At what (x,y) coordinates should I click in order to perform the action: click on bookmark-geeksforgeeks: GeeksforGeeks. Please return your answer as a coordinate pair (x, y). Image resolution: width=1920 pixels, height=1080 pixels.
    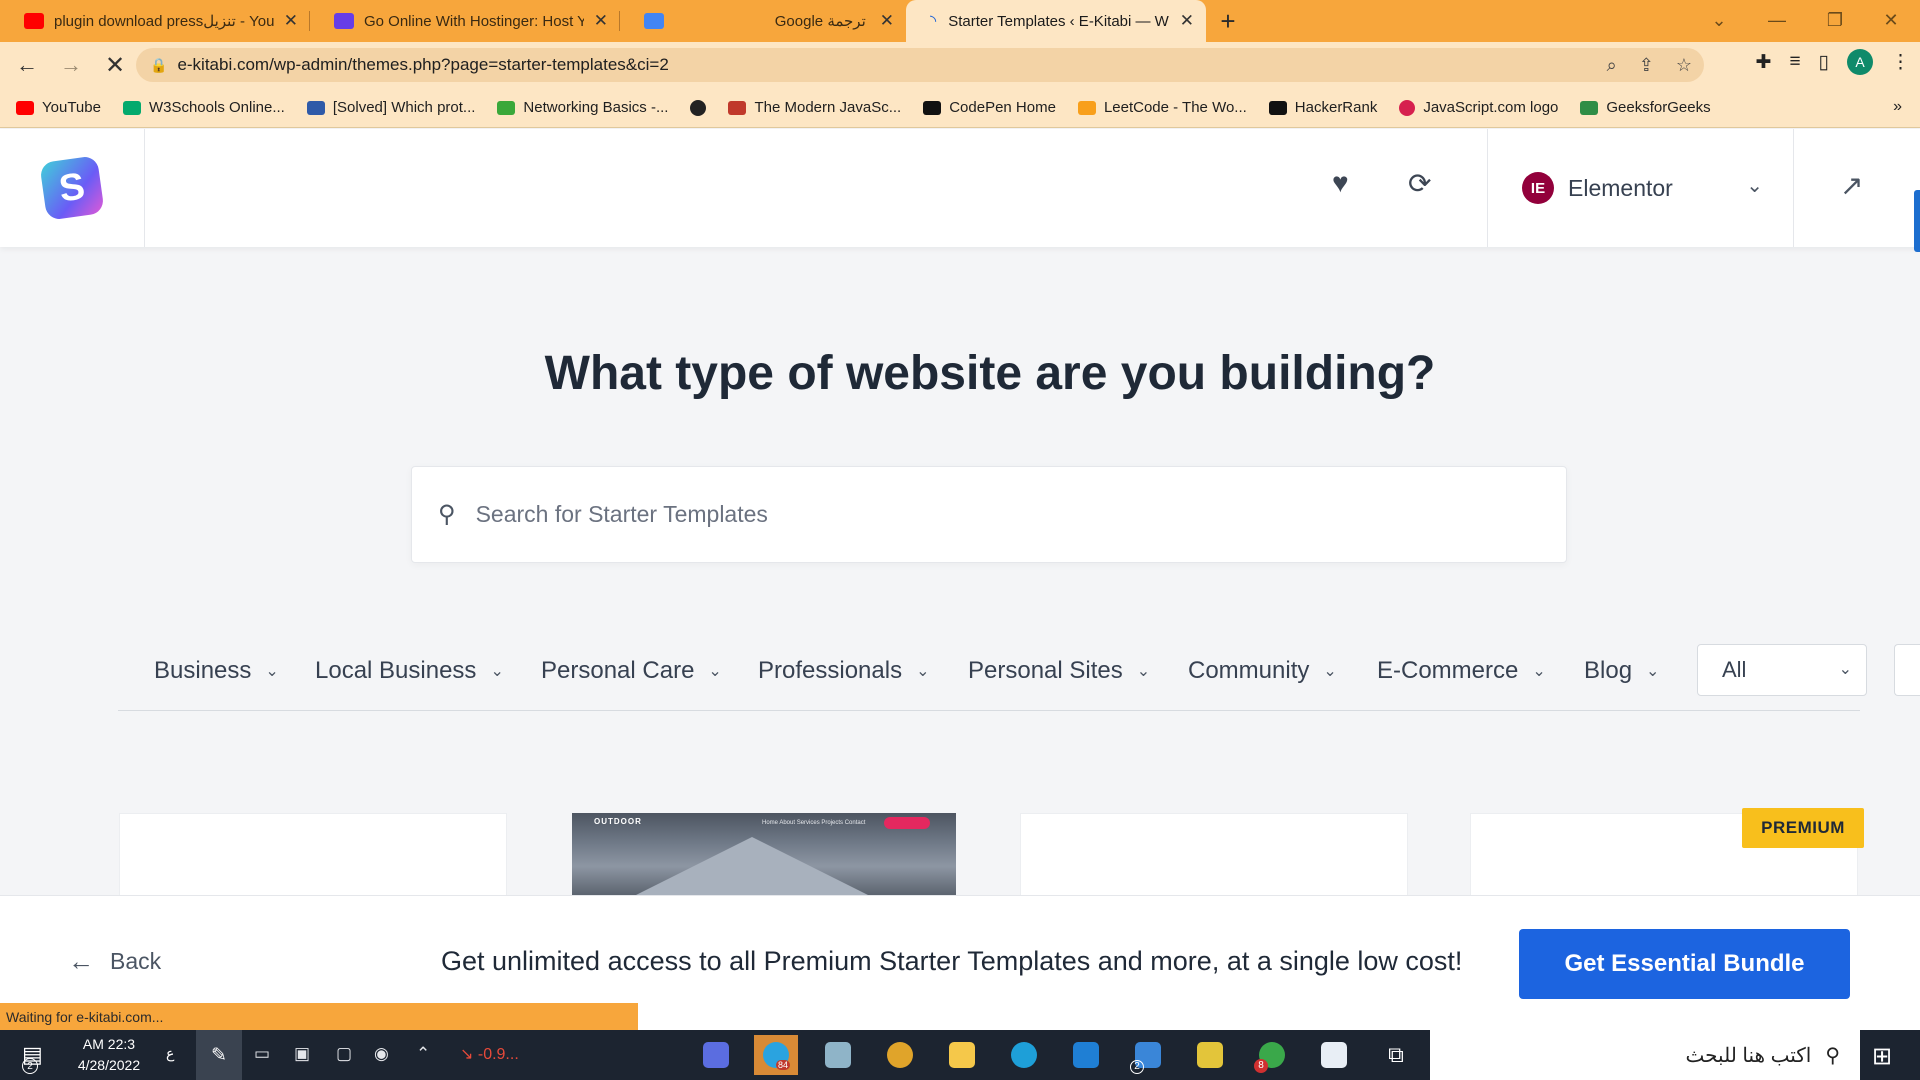
    Looking at the image, I should click on (1645, 107).